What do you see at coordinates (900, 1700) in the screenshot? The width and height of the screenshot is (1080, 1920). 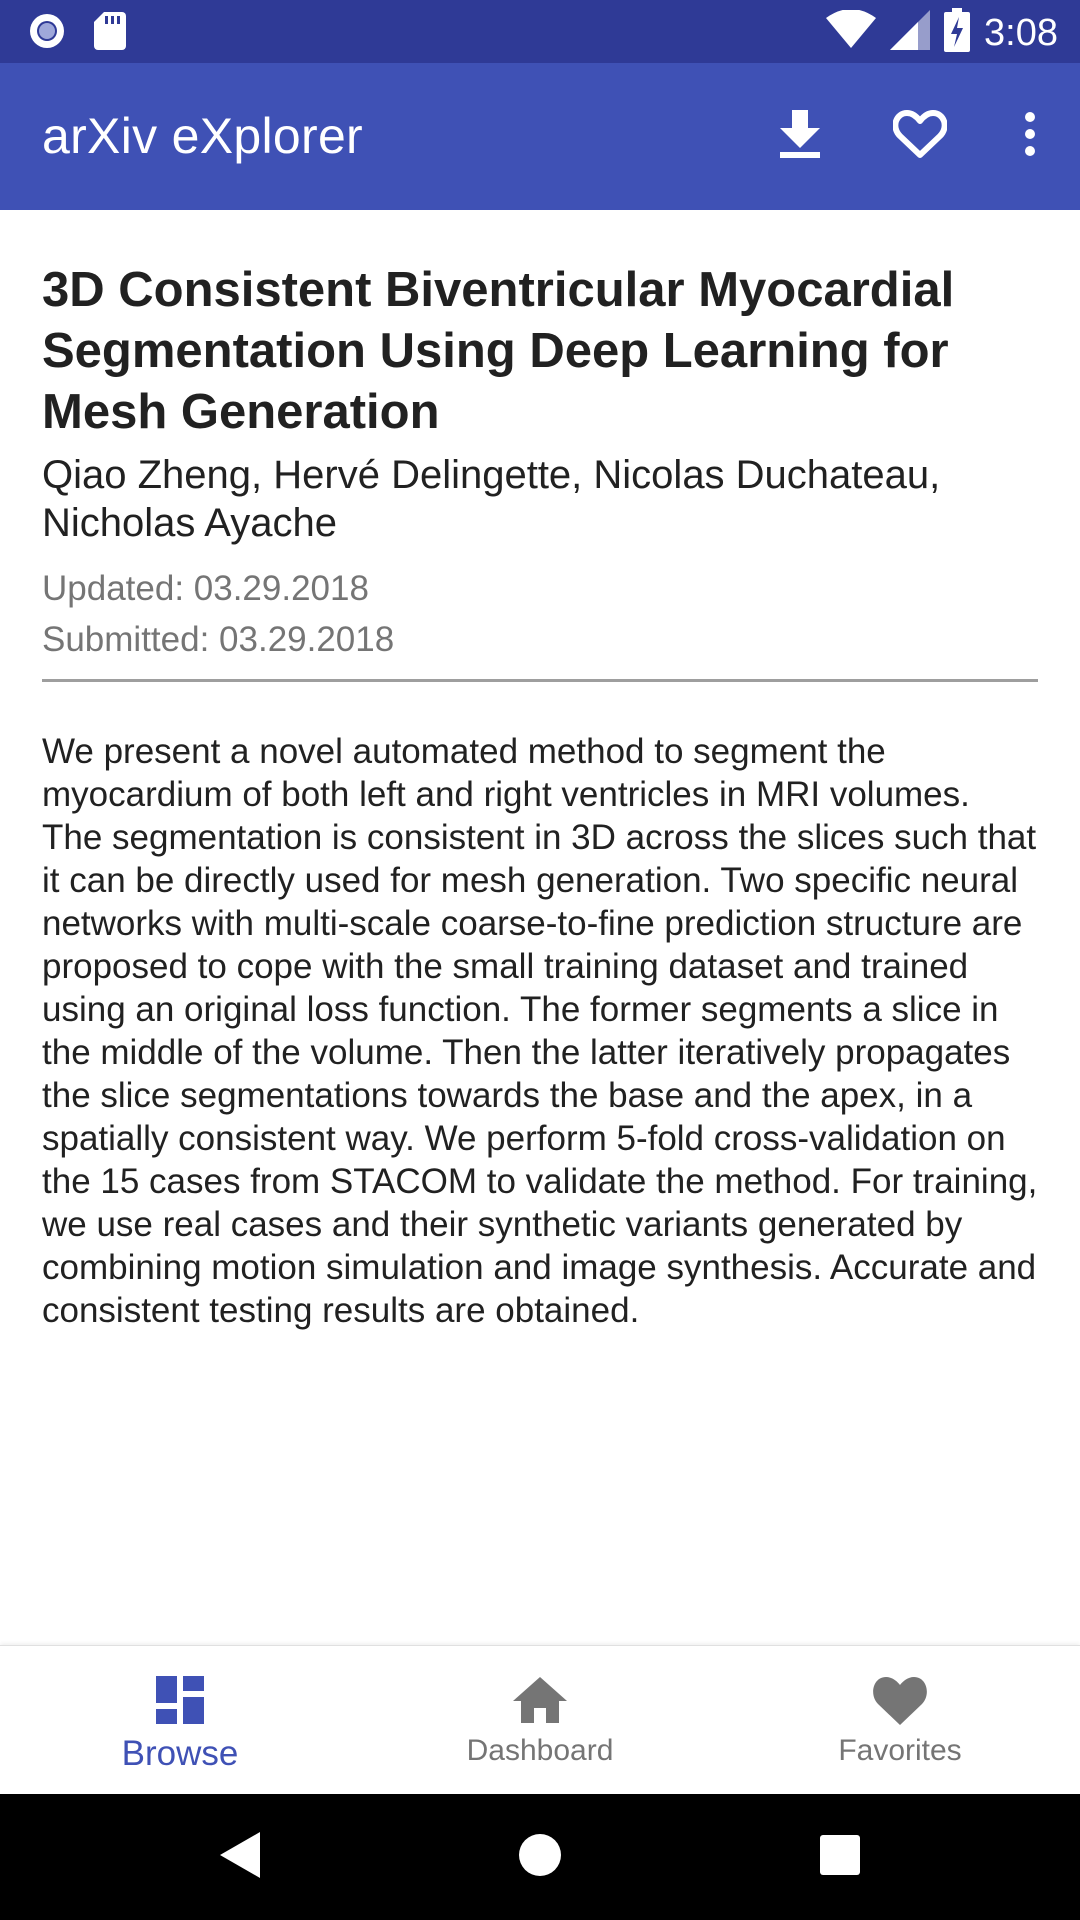 I see `heart-icon` at bounding box center [900, 1700].